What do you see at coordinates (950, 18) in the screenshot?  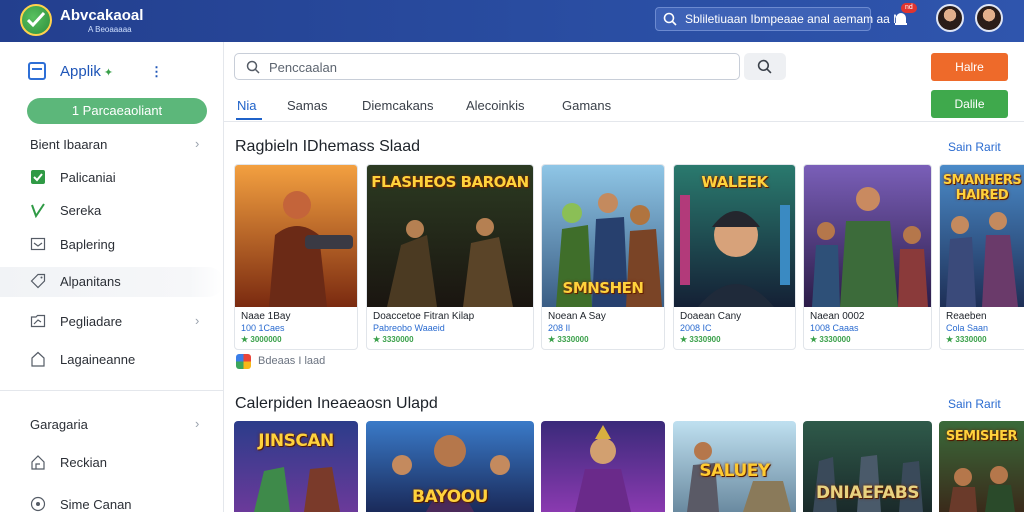 I see `avatar` at bounding box center [950, 18].